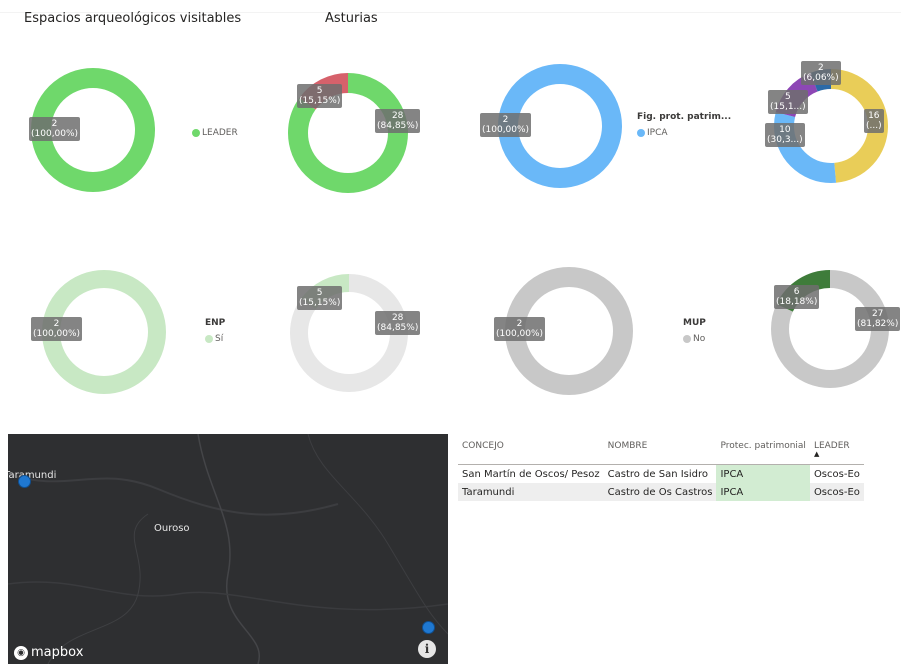  Describe the element at coordinates (21, 652) in the screenshot. I see `mapbox-logo-icon: ◉` at that location.